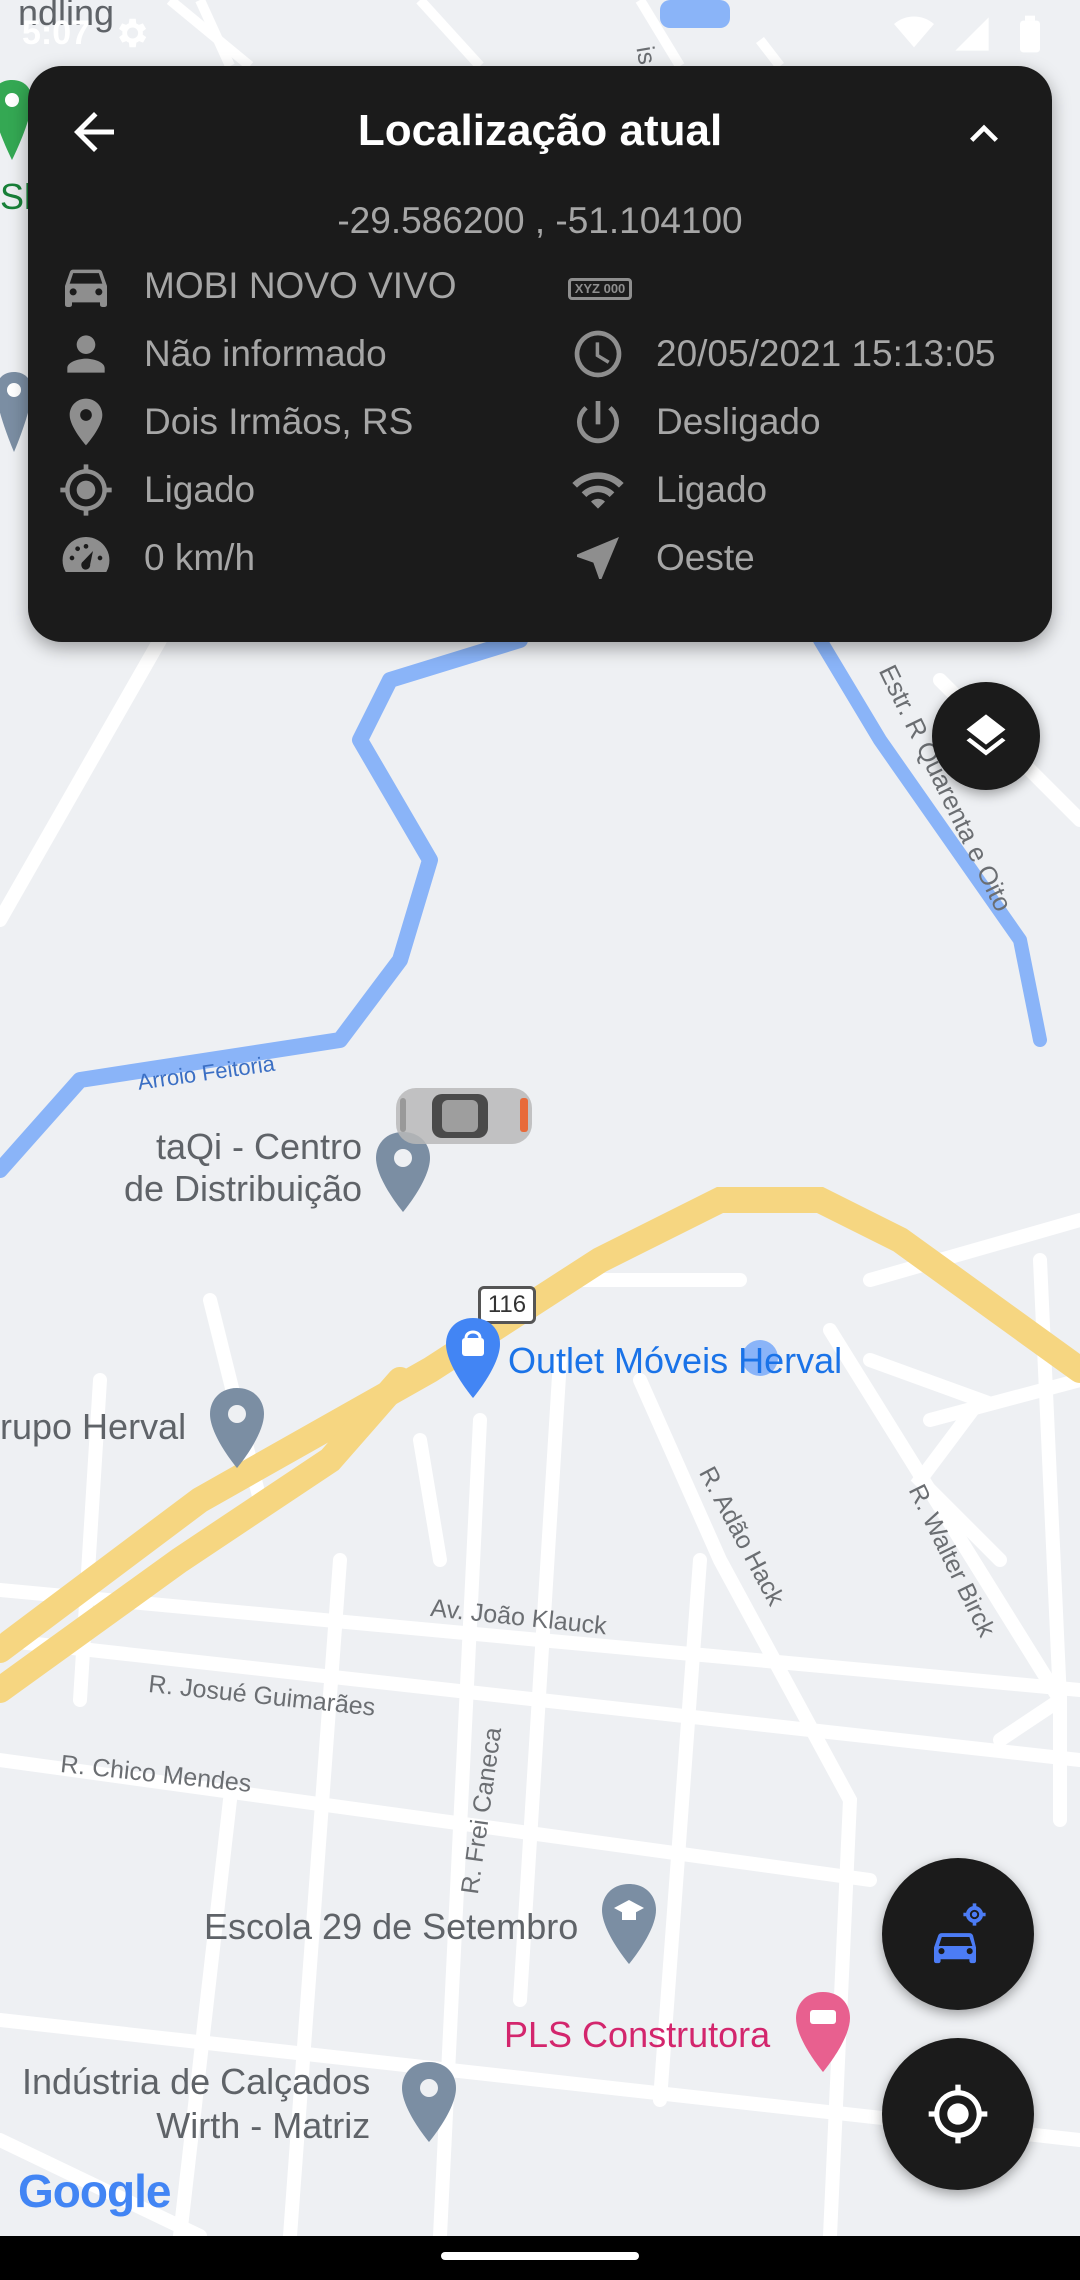 The height and width of the screenshot is (2280, 1080). I want to click on system-nav-bar, so click(540, 2258).